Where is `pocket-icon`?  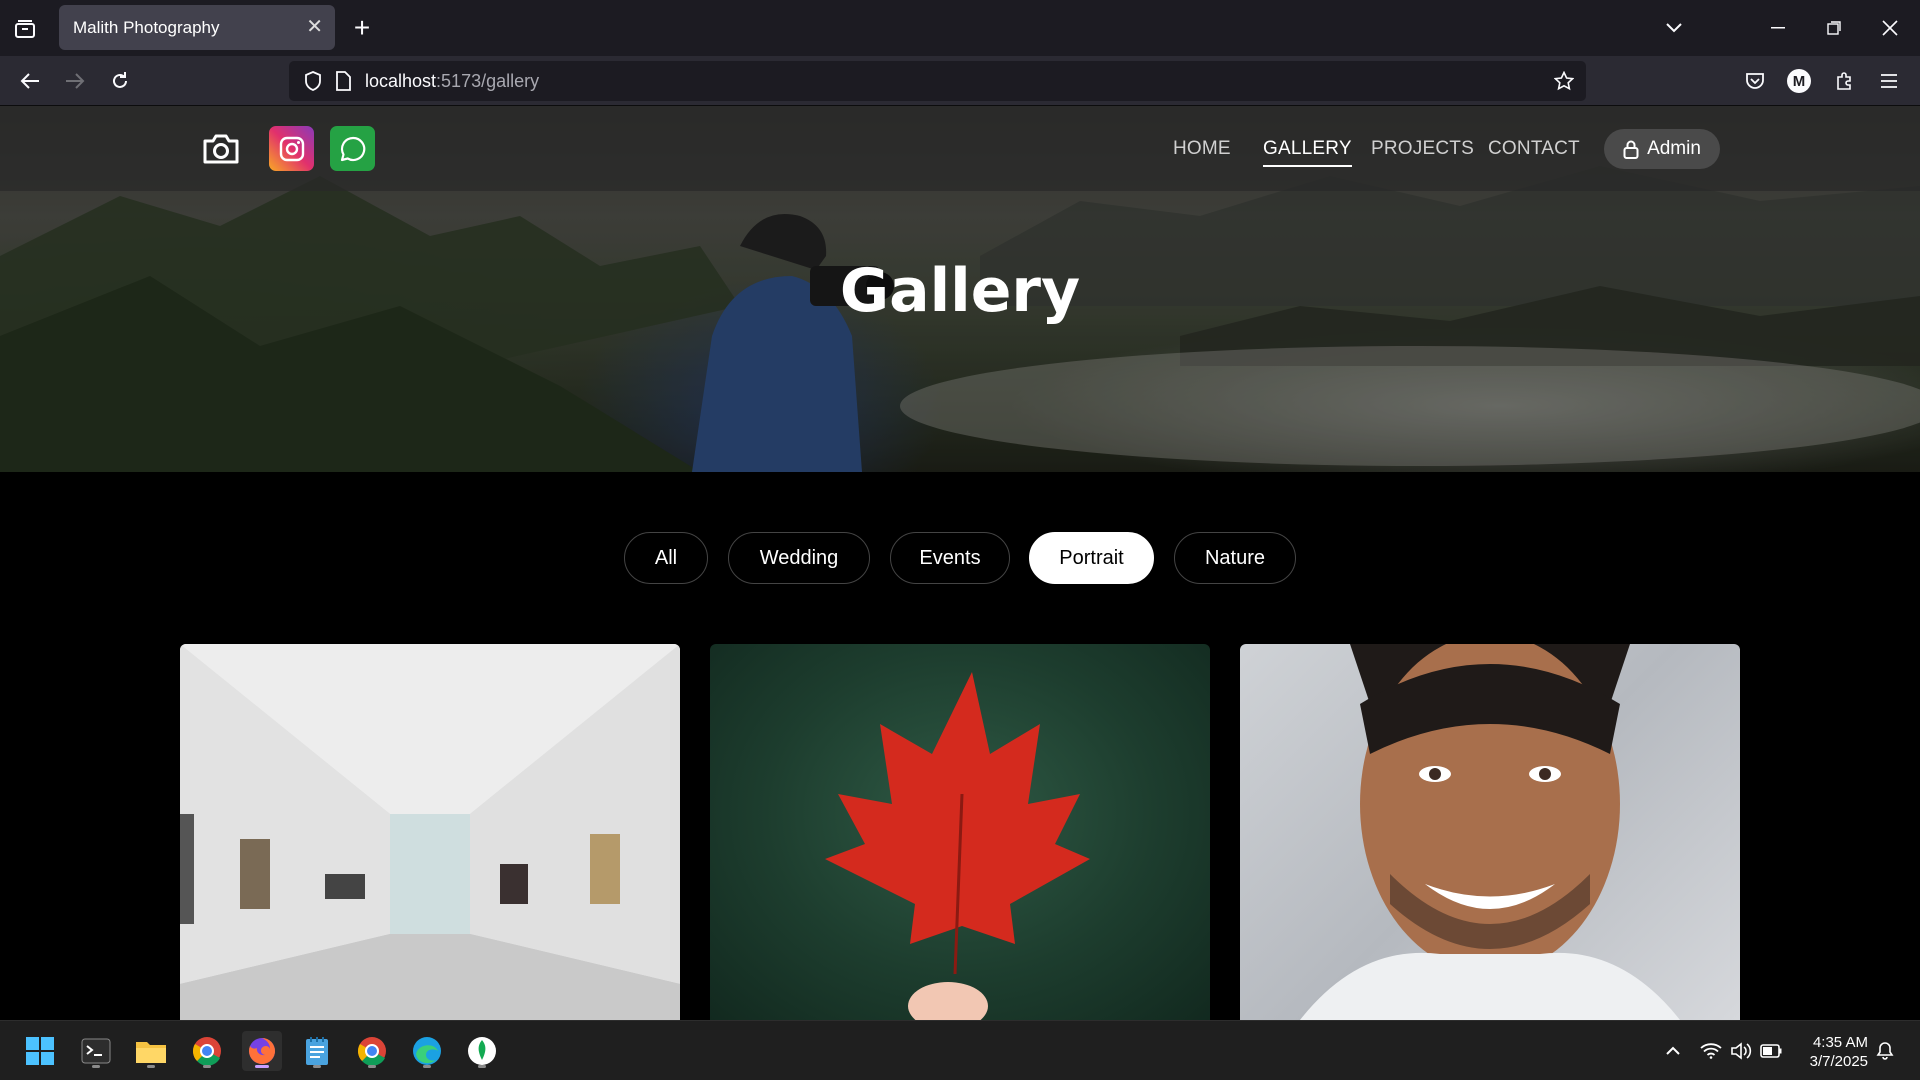
pocket-icon is located at coordinates (1755, 81).